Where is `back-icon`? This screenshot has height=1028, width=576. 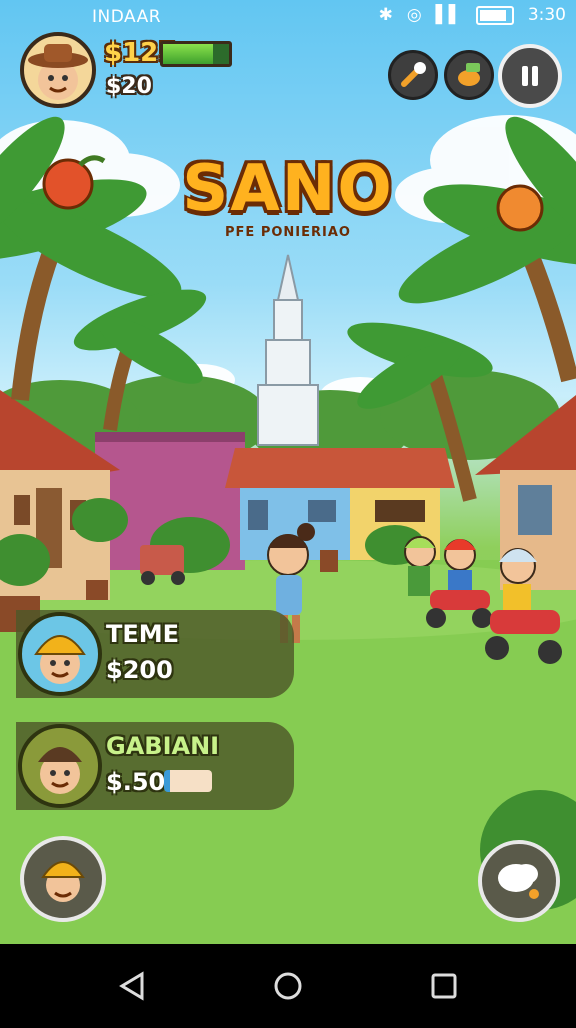 back-icon is located at coordinates (131, 986).